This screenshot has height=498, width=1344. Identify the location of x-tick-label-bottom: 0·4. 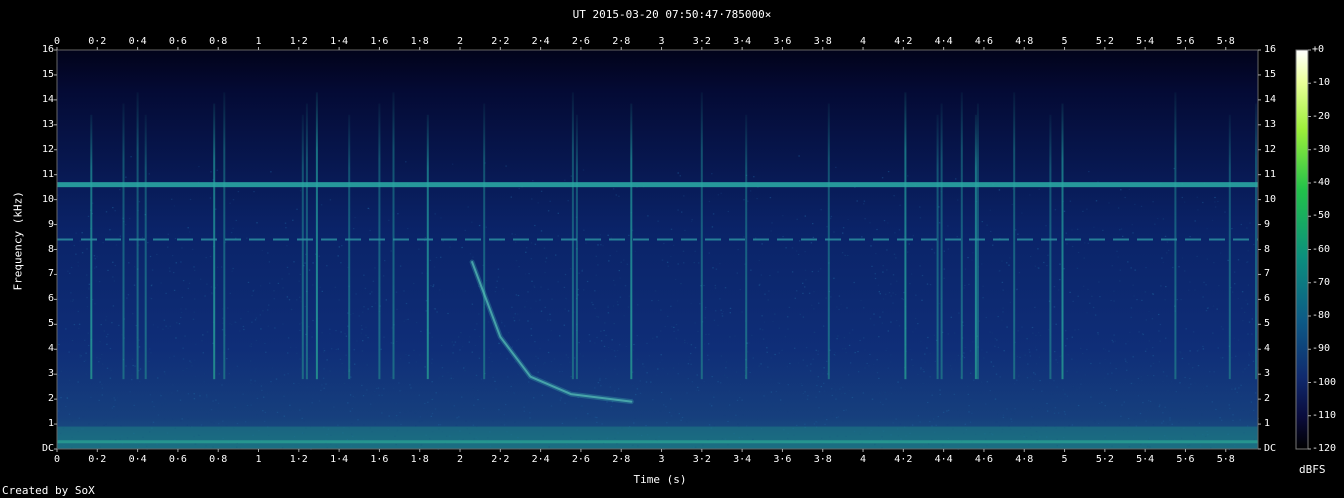
(137, 459).